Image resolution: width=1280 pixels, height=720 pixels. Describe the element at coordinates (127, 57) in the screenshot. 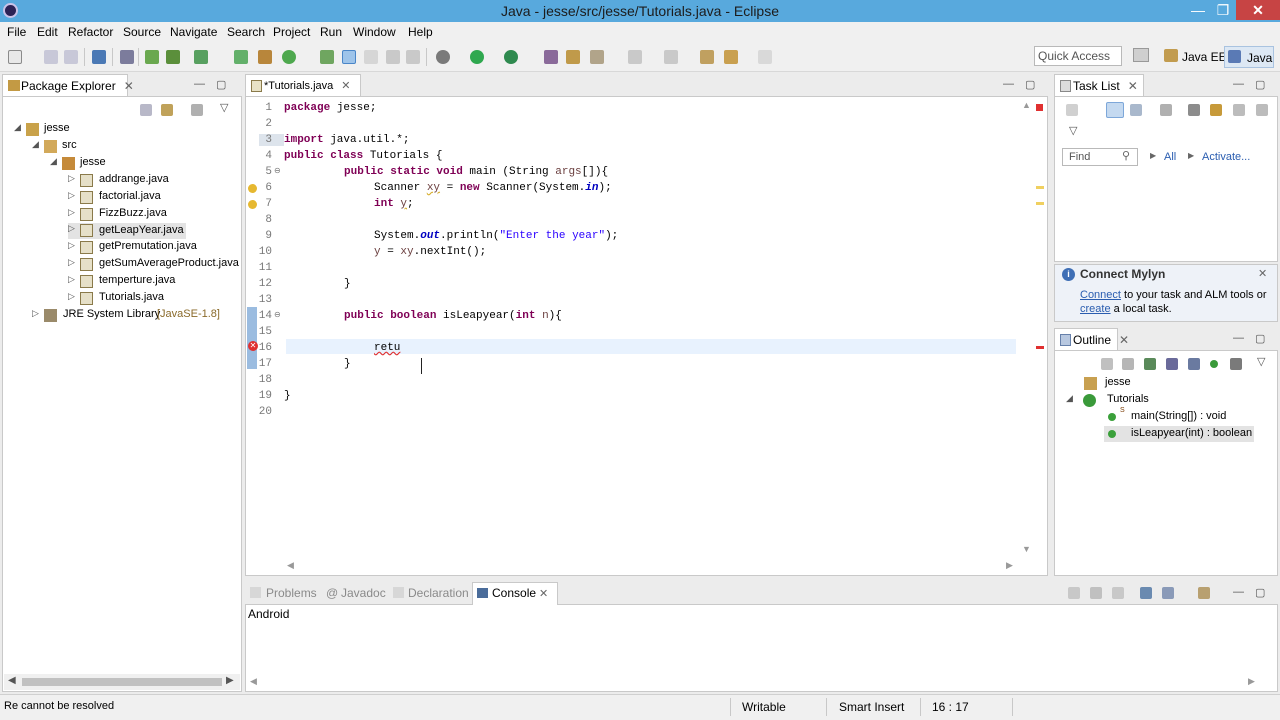

I see `skip-breakpoints-icon` at that location.